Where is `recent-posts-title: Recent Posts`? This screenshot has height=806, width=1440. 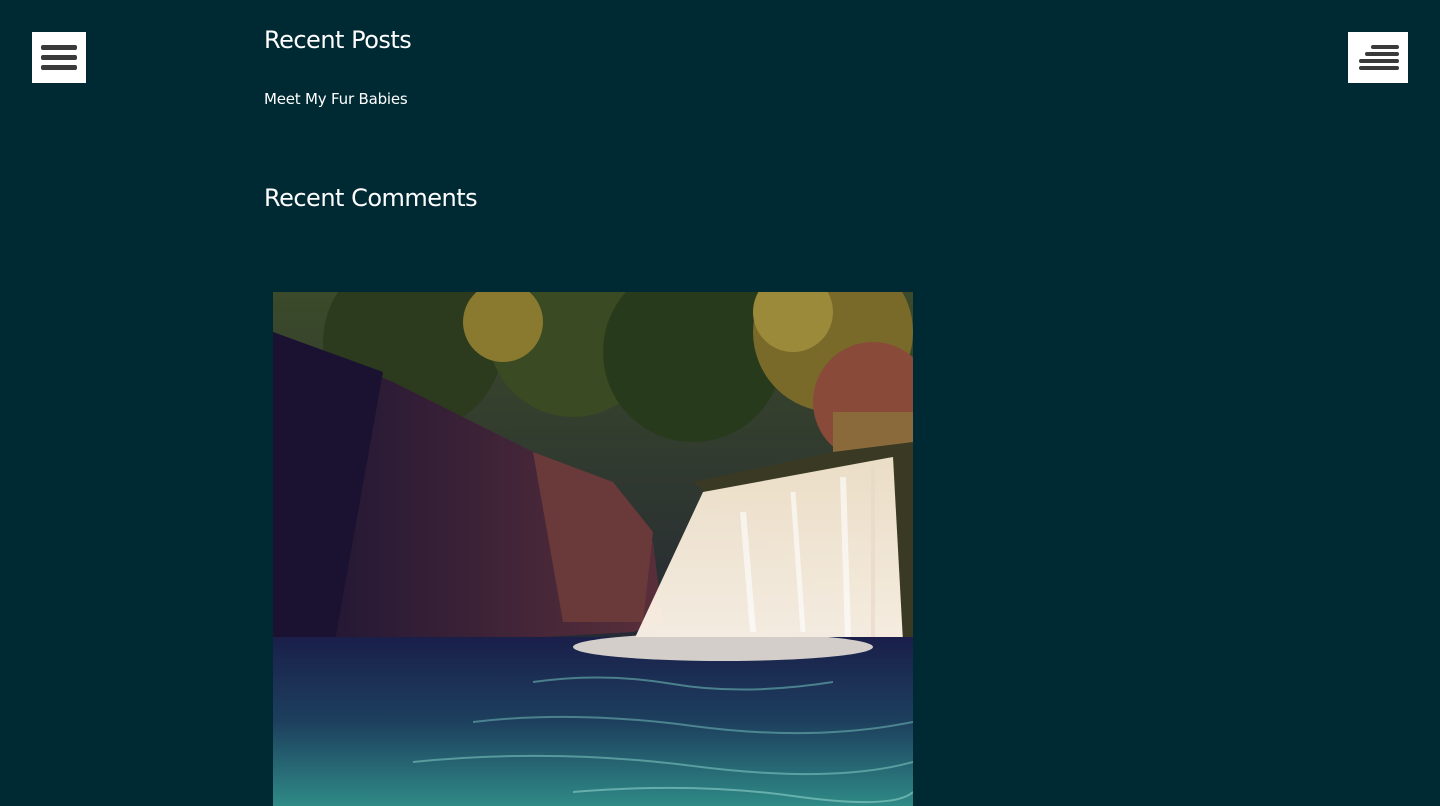
recent-posts-title: Recent Posts is located at coordinates (338, 40).